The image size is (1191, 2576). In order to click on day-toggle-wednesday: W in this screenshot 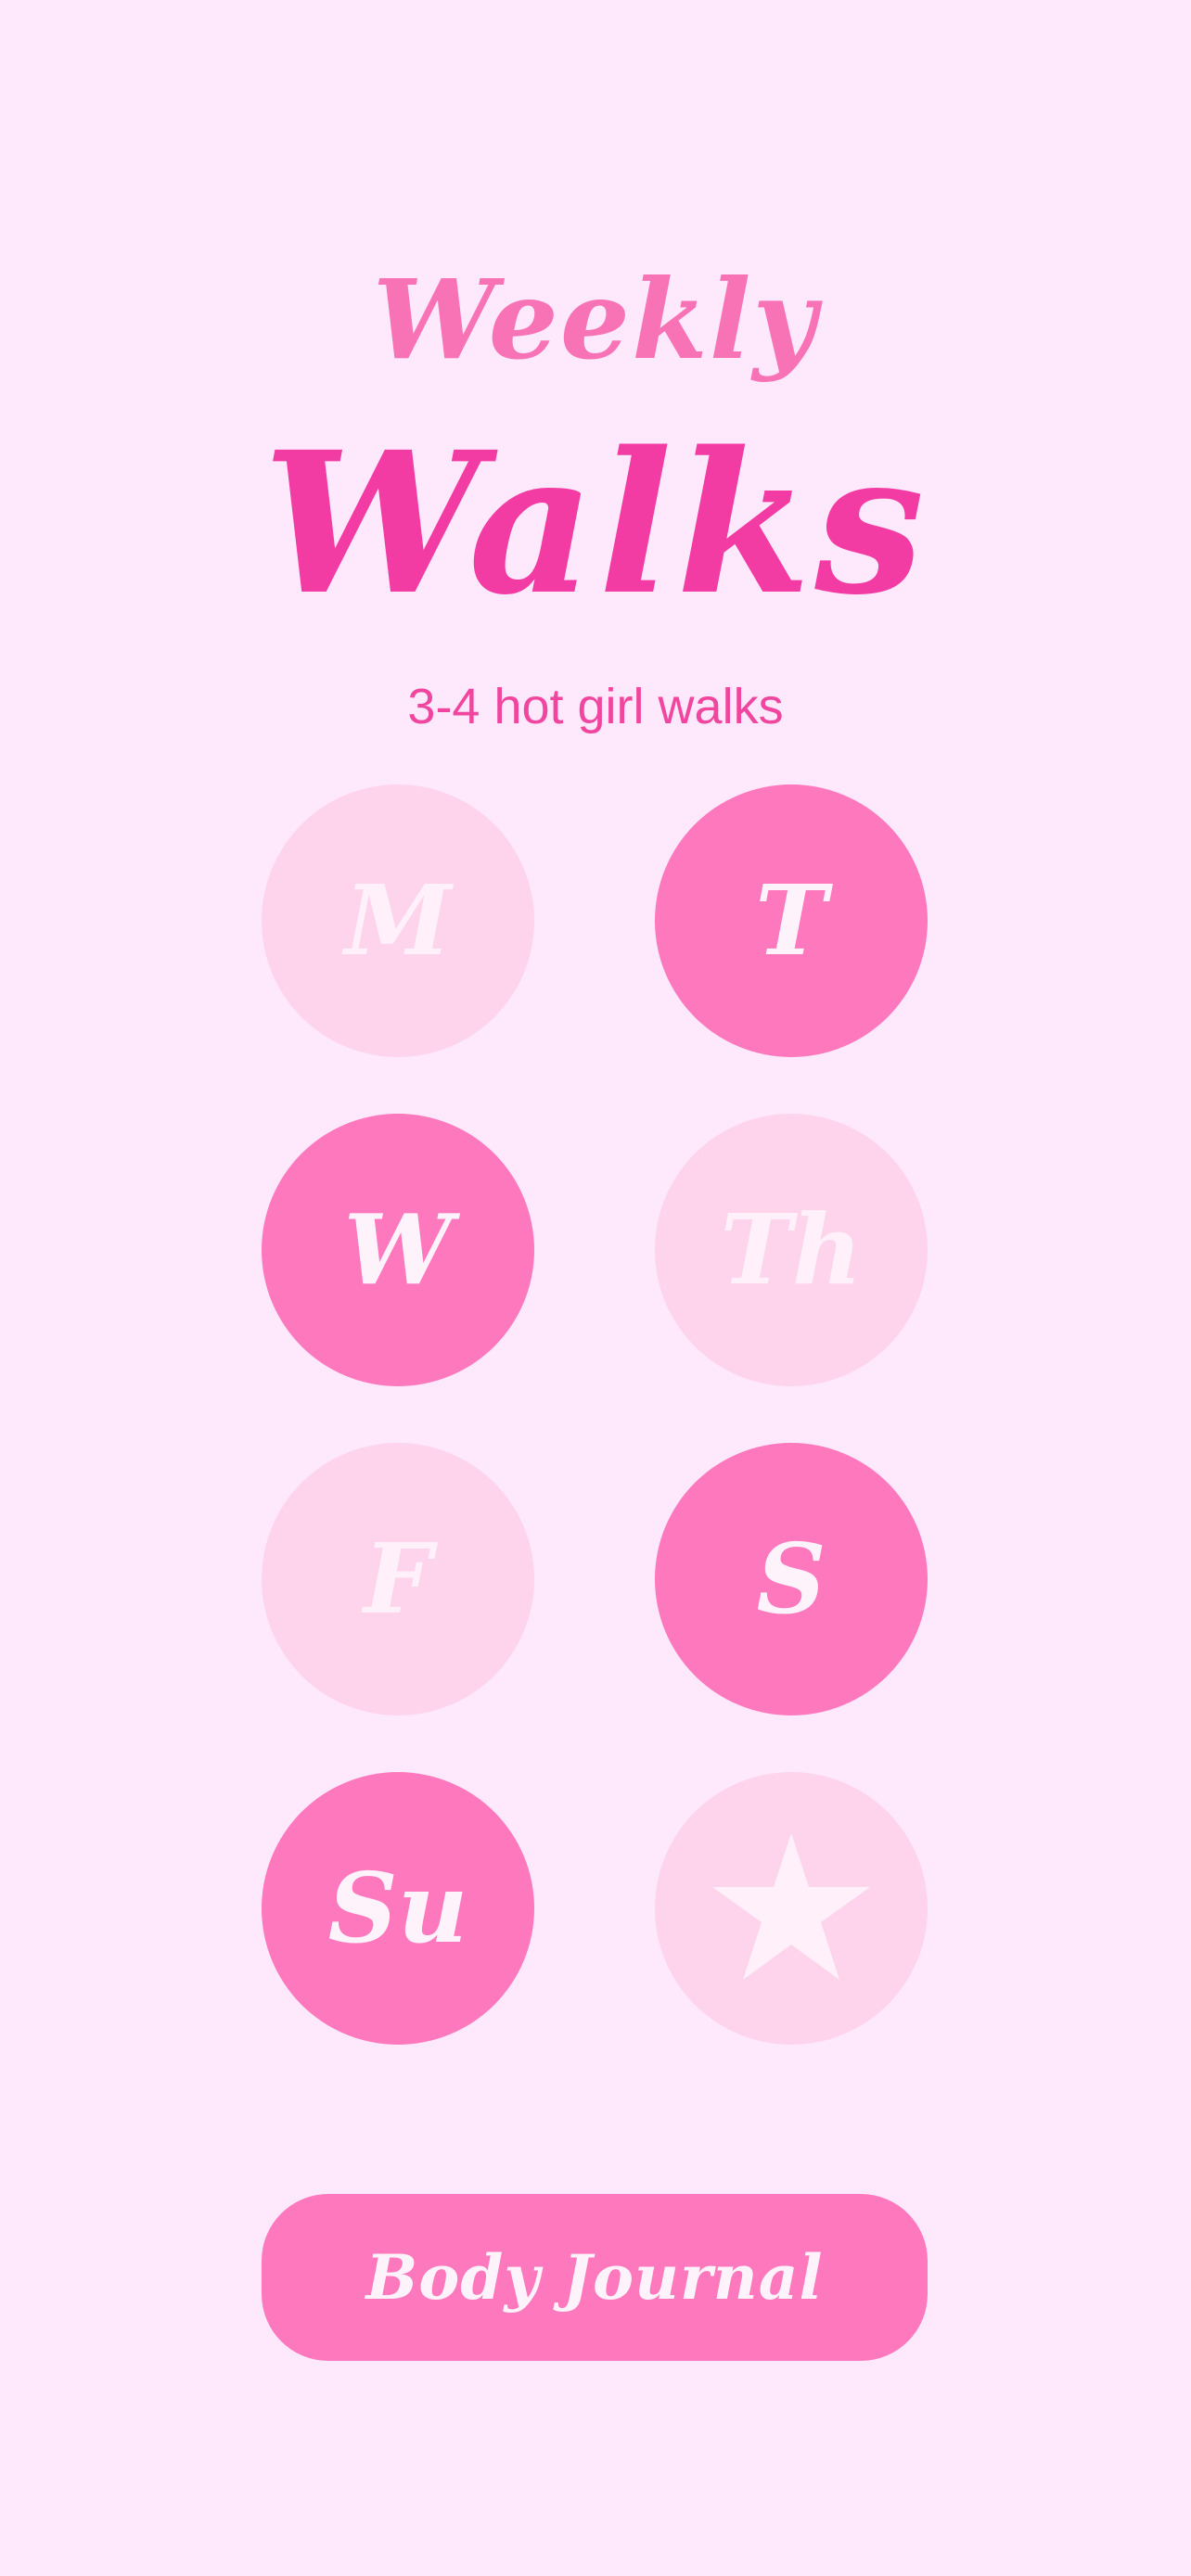, I will do `click(398, 1250)`.